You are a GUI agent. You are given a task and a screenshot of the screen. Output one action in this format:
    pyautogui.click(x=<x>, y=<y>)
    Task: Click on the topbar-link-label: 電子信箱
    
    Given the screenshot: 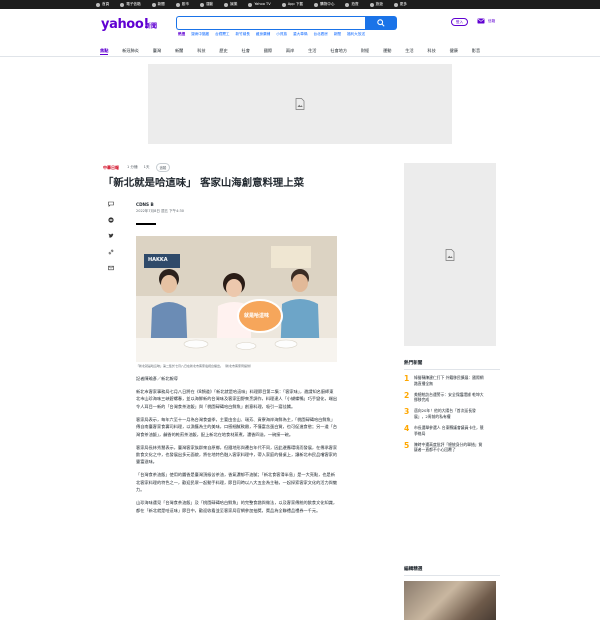 What is the action you would take?
    pyautogui.click(x=133, y=4)
    